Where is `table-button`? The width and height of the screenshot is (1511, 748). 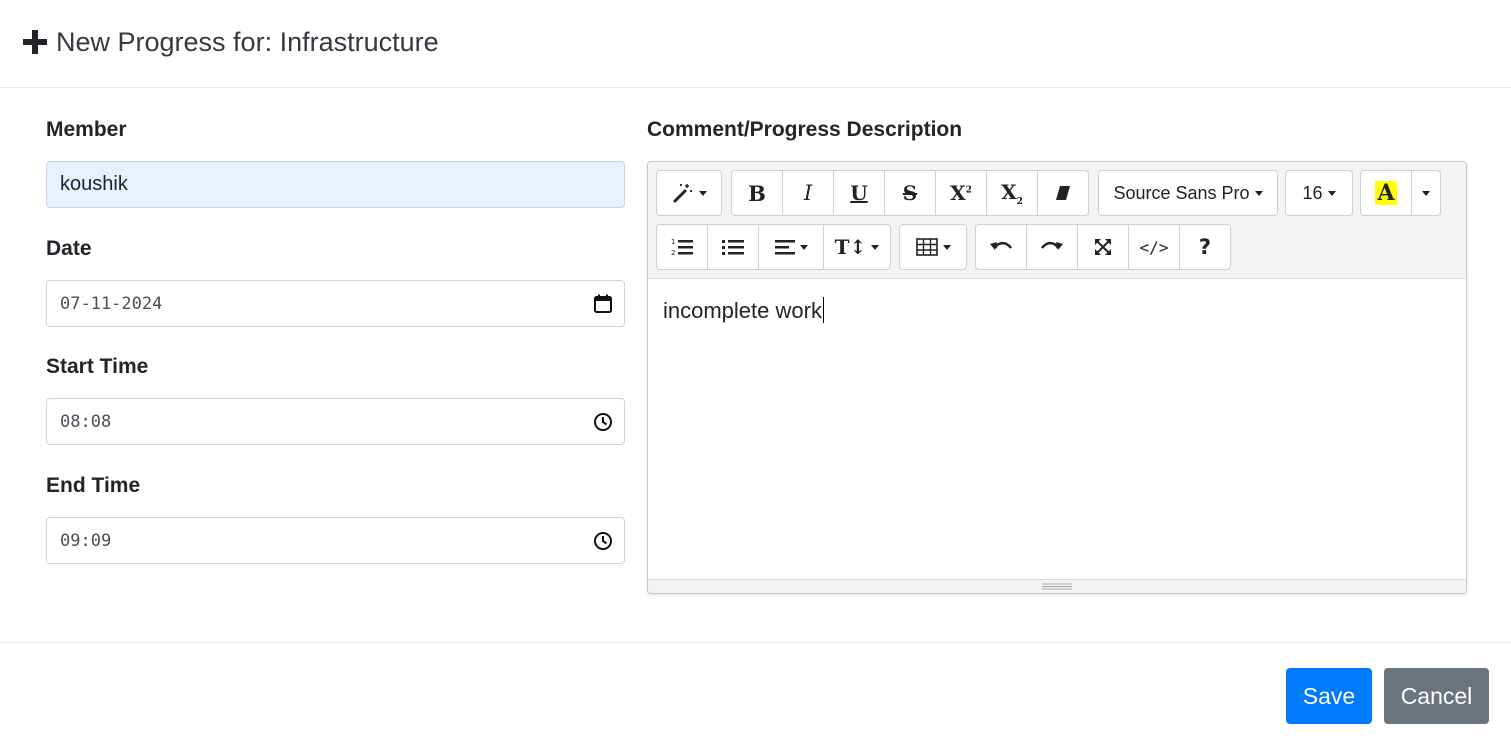
table-button is located at coordinates (933, 247).